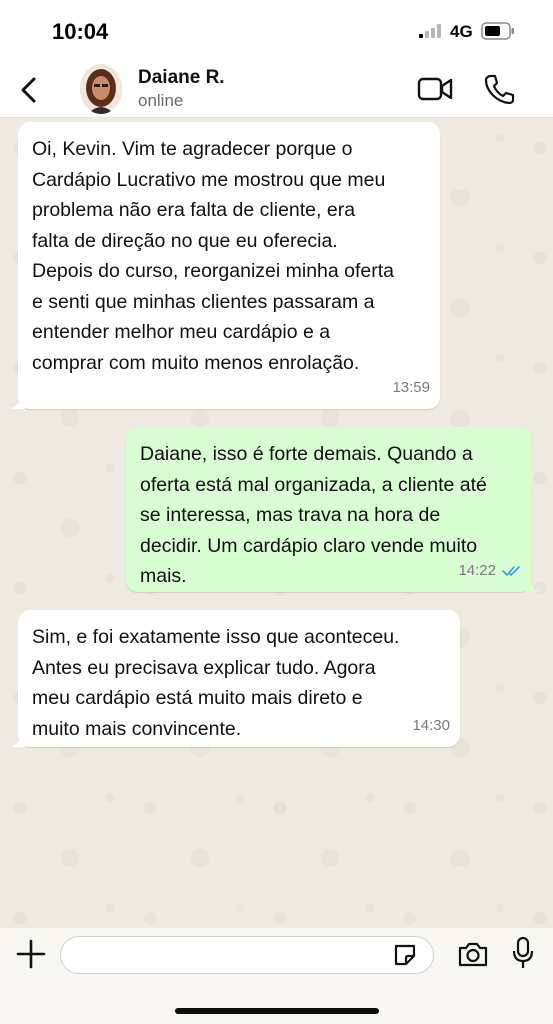  What do you see at coordinates (523, 953) in the screenshot?
I see `microphone-icon` at bounding box center [523, 953].